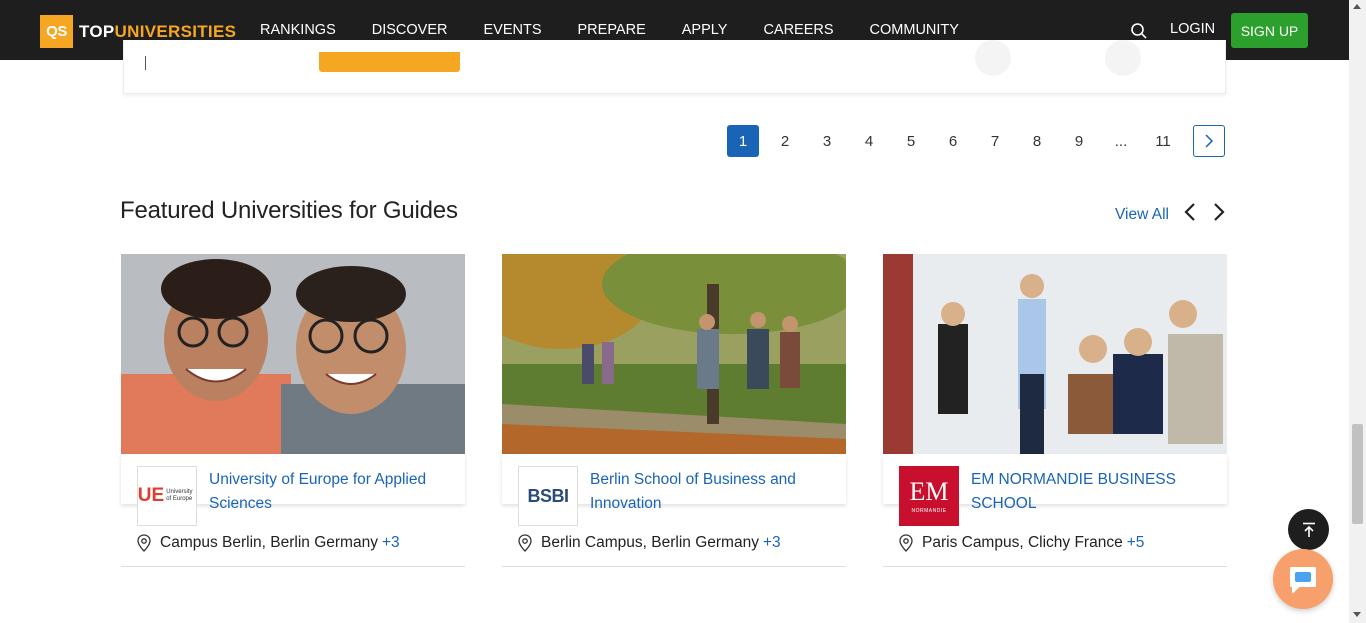  What do you see at coordinates (827, 141) in the screenshot?
I see `page-3: 3` at bounding box center [827, 141].